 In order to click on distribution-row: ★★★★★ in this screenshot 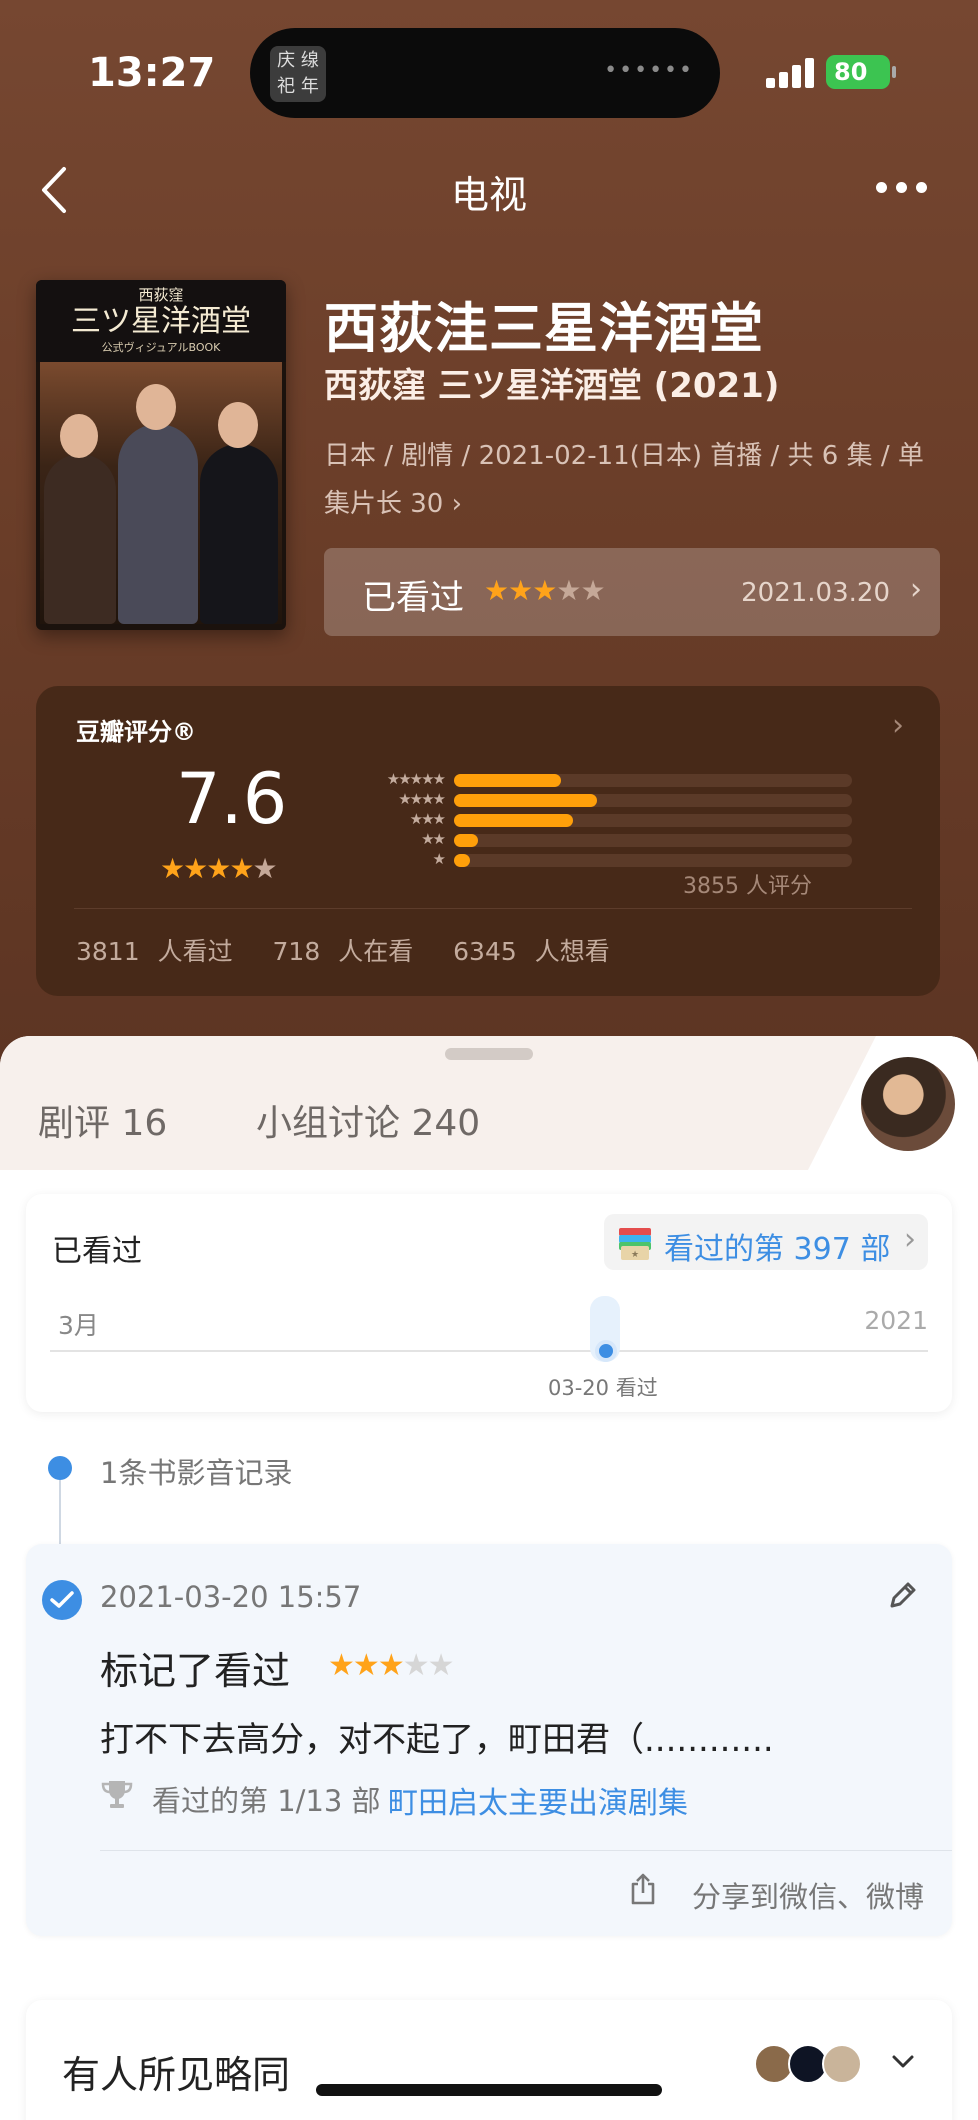, I will do `click(586, 780)`.